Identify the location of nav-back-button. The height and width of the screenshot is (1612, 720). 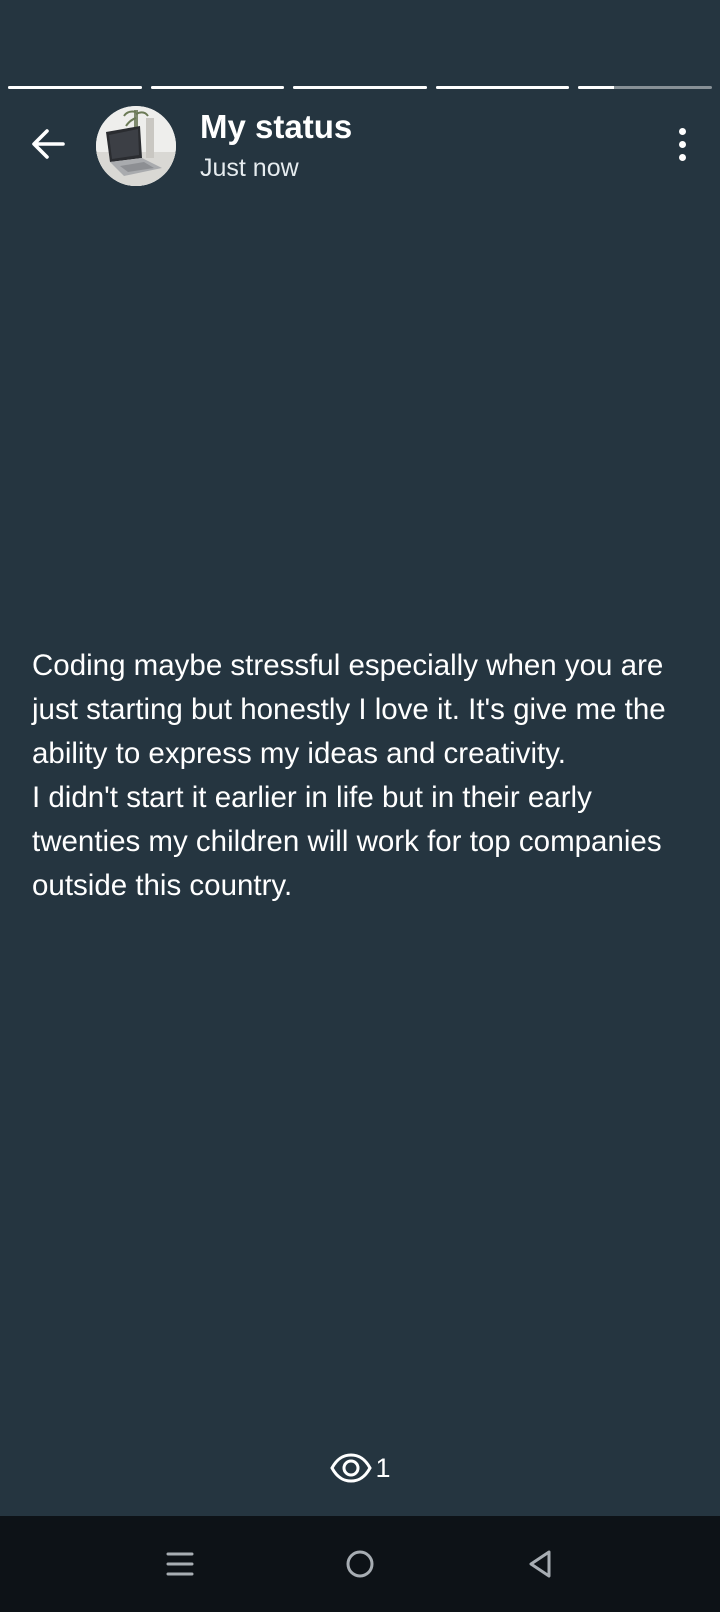
(540, 1564).